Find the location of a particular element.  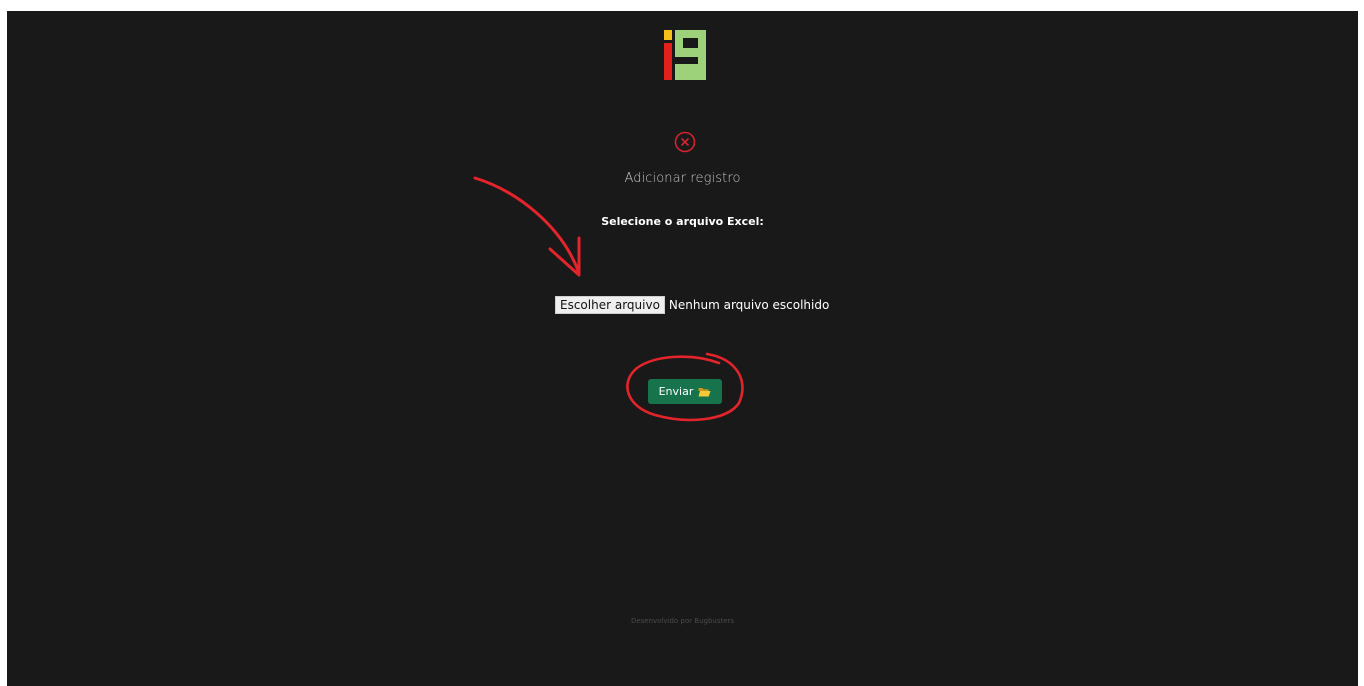

send-button-label: Enviar is located at coordinates (676, 391).